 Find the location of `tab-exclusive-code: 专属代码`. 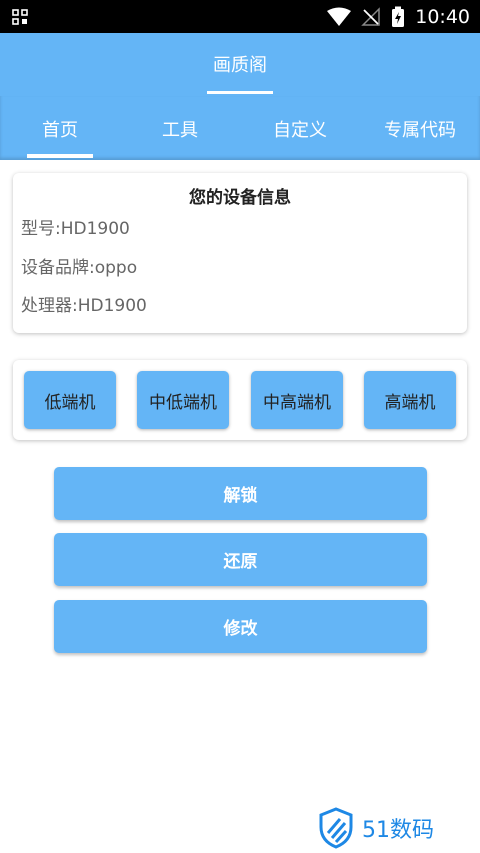

tab-exclusive-code: 专属代码 is located at coordinates (420, 129).